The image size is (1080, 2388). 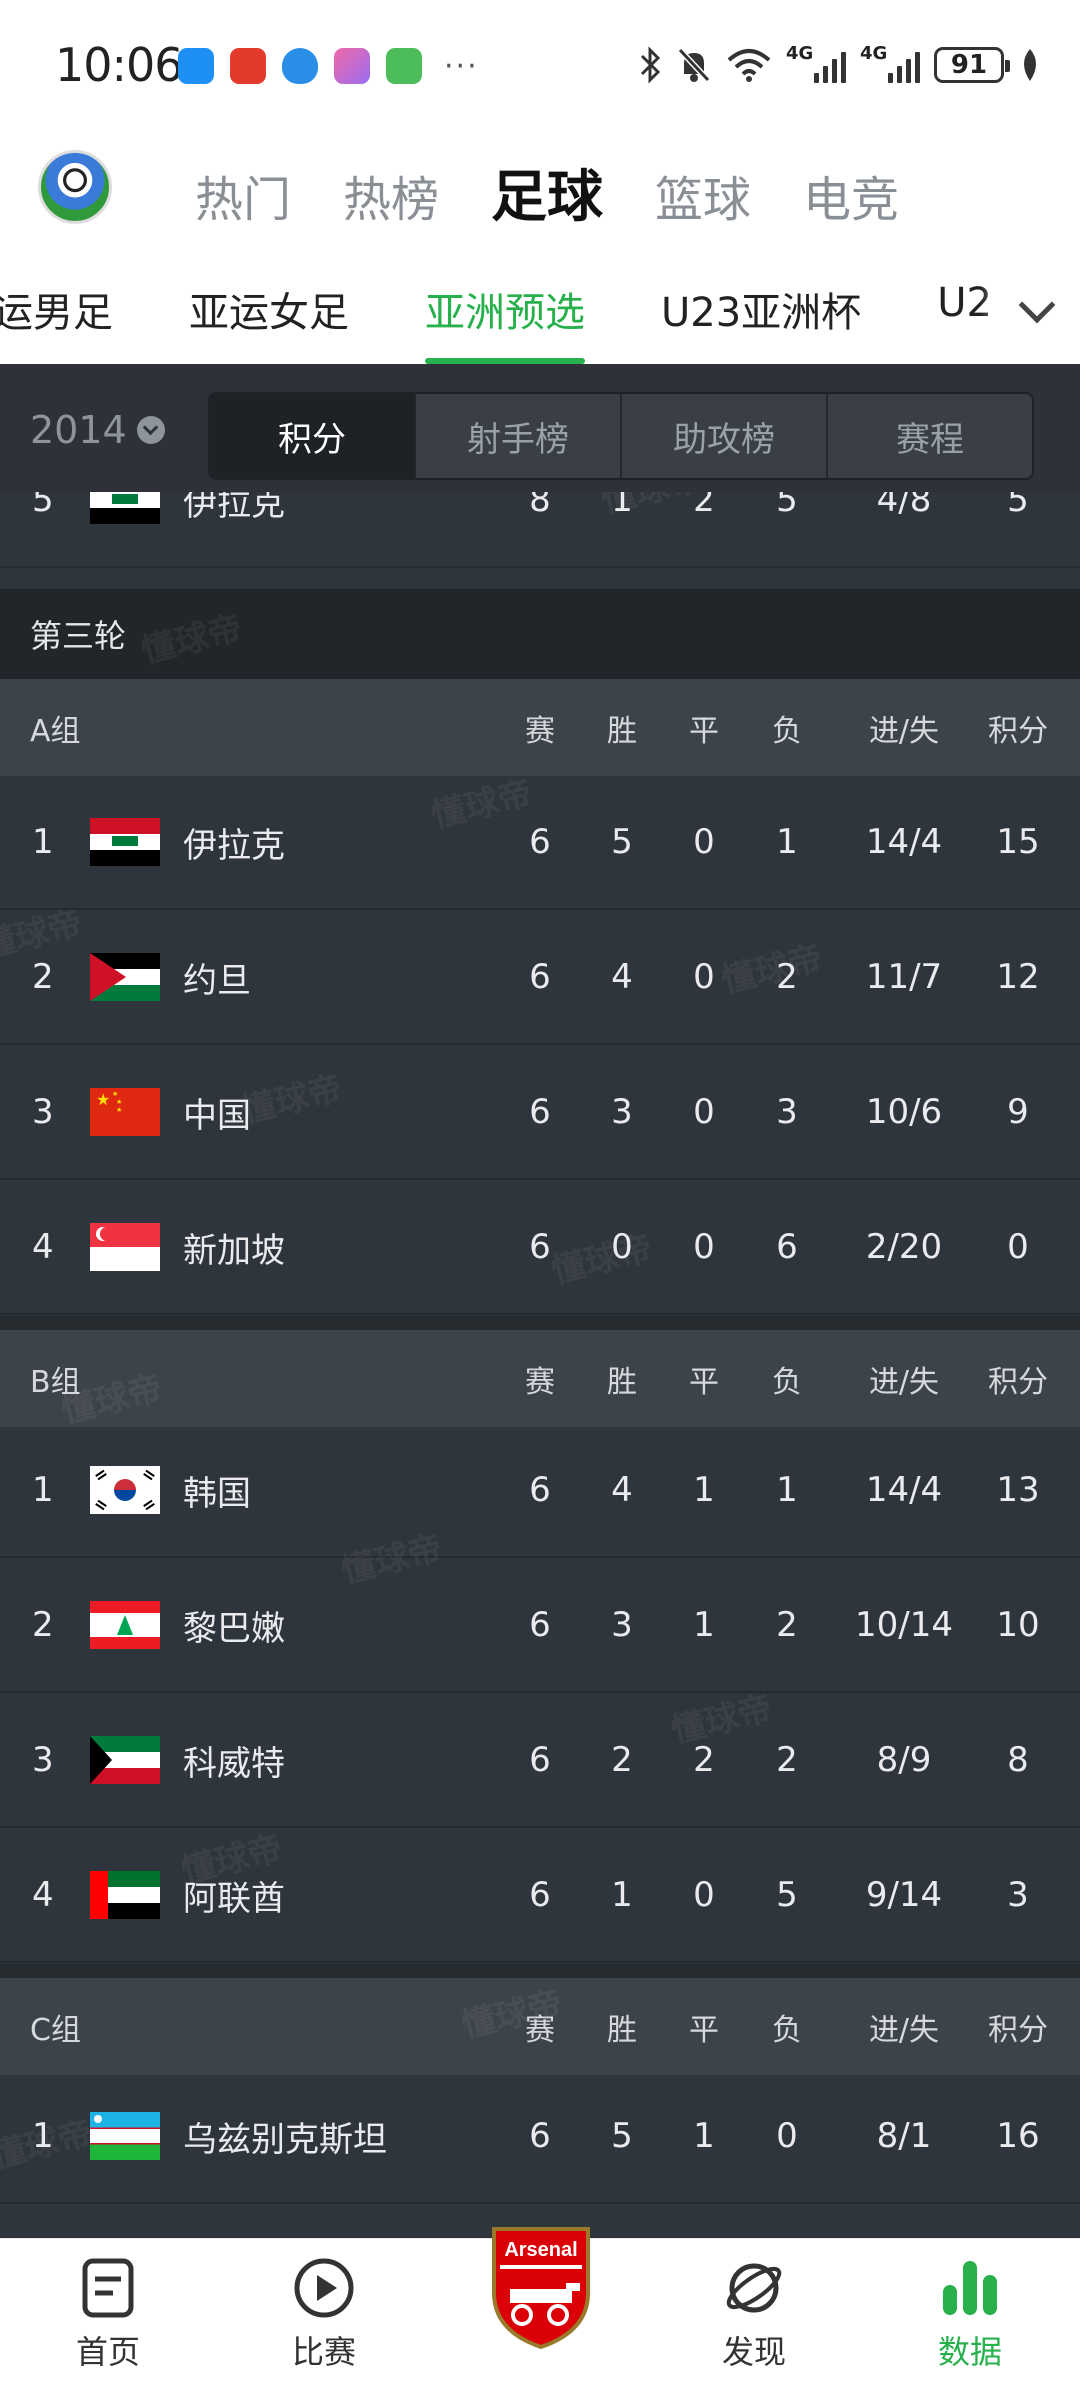 What do you see at coordinates (694, 65) in the screenshot?
I see `mute-bell-icon` at bounding box center [694, 65].